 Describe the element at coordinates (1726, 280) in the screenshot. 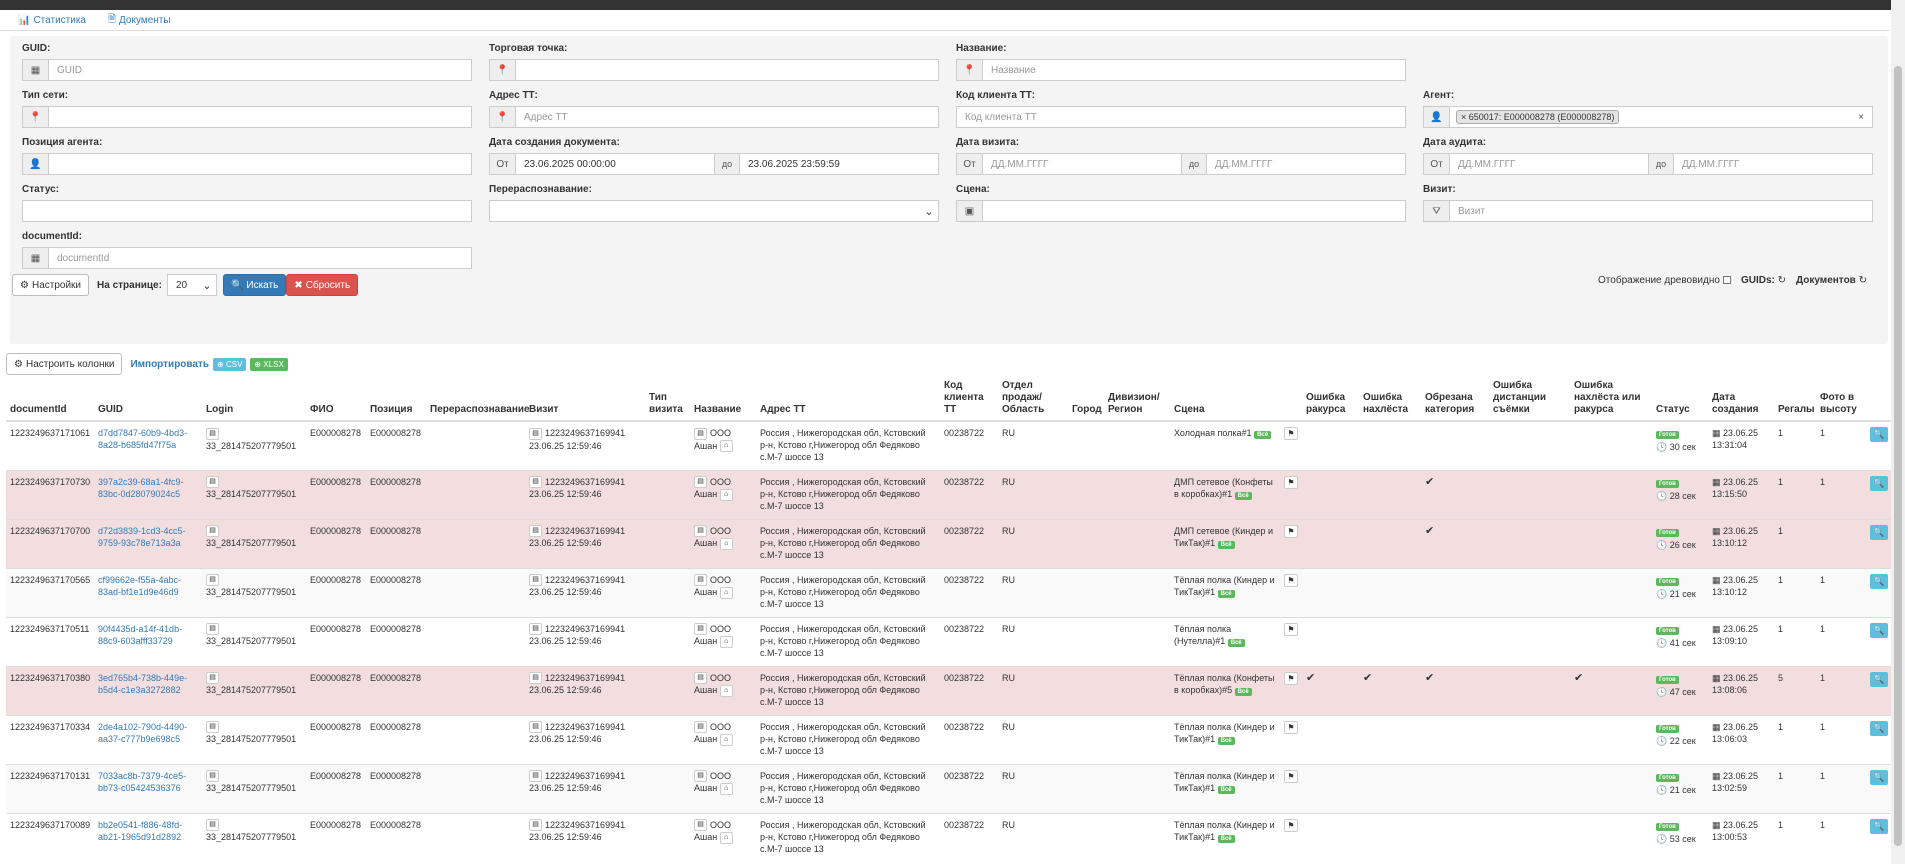

I see `tree-view-checkbox` at that location.